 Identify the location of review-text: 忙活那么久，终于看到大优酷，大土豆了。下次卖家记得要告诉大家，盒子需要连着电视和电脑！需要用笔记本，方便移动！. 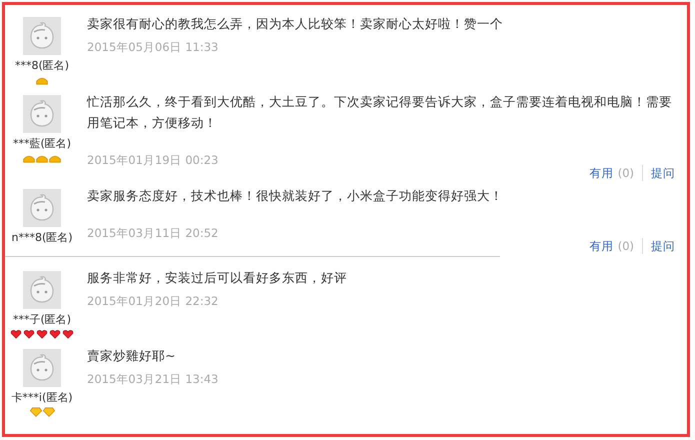
(380, 112).